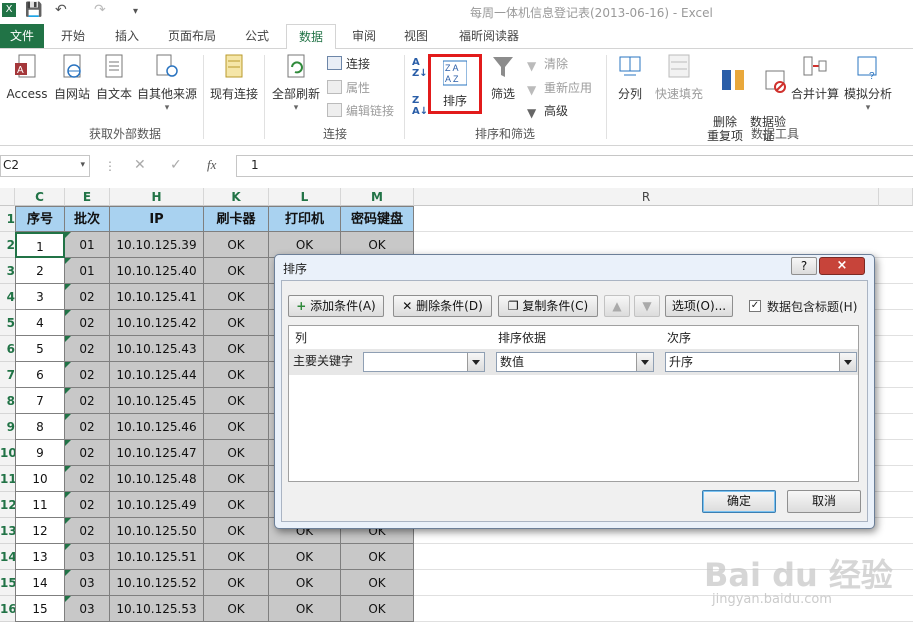 The image size is (913, 631). What do you see at coordinates (364, 36) in the screenshot?
I see `tab-review: 审阅` at bounding box center [364, 36].